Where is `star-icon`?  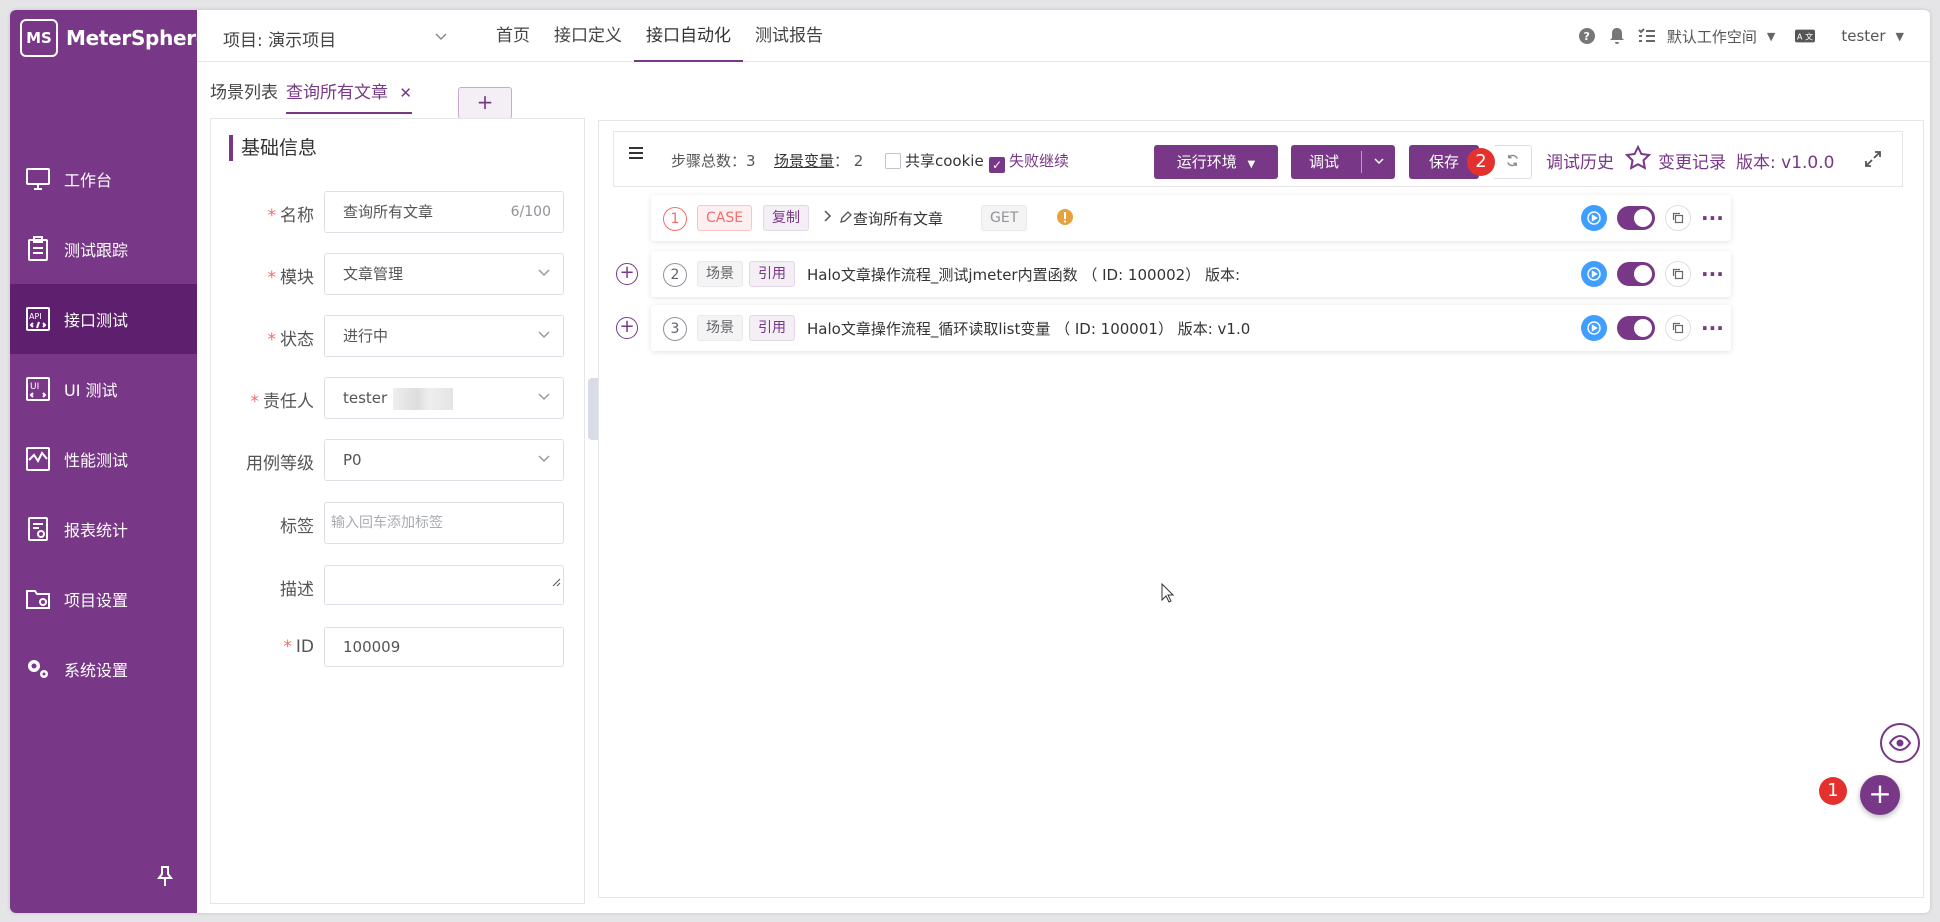
star-icon is located at coordinates (1638, 159).